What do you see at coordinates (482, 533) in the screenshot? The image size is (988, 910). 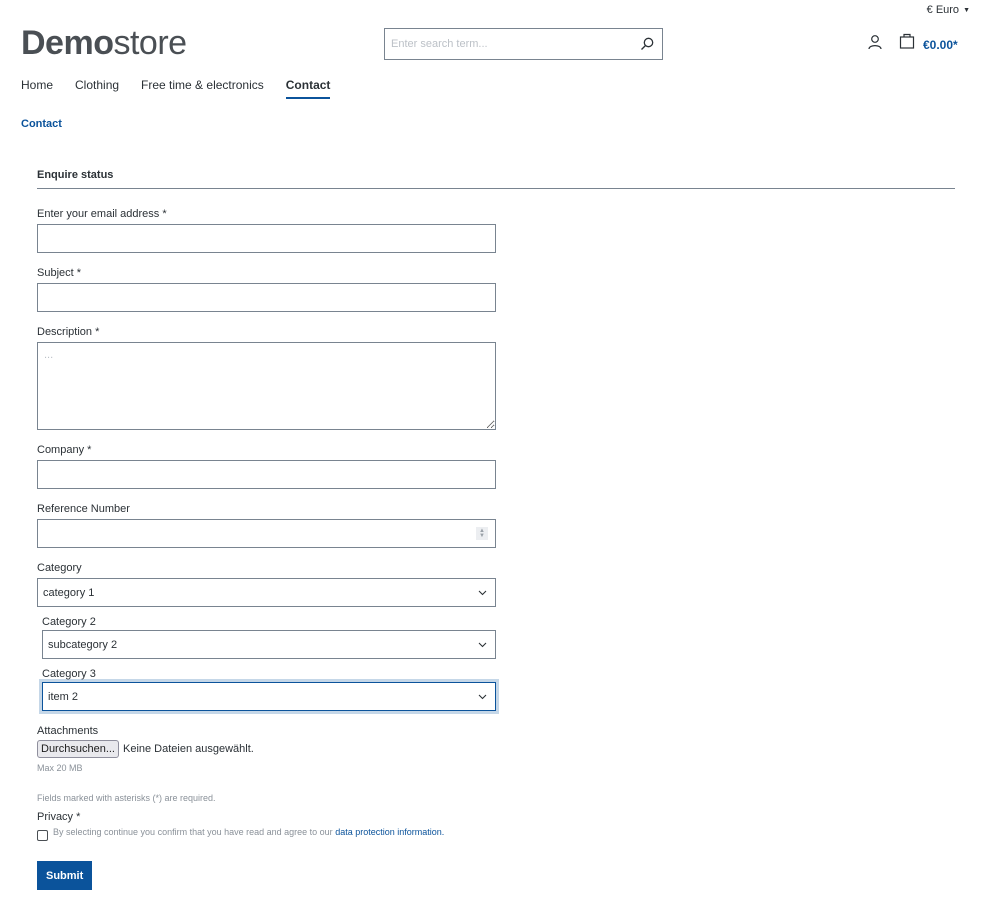 I see `number-spinner-icon: ▲ ▼` at bounding box center [482, 533].